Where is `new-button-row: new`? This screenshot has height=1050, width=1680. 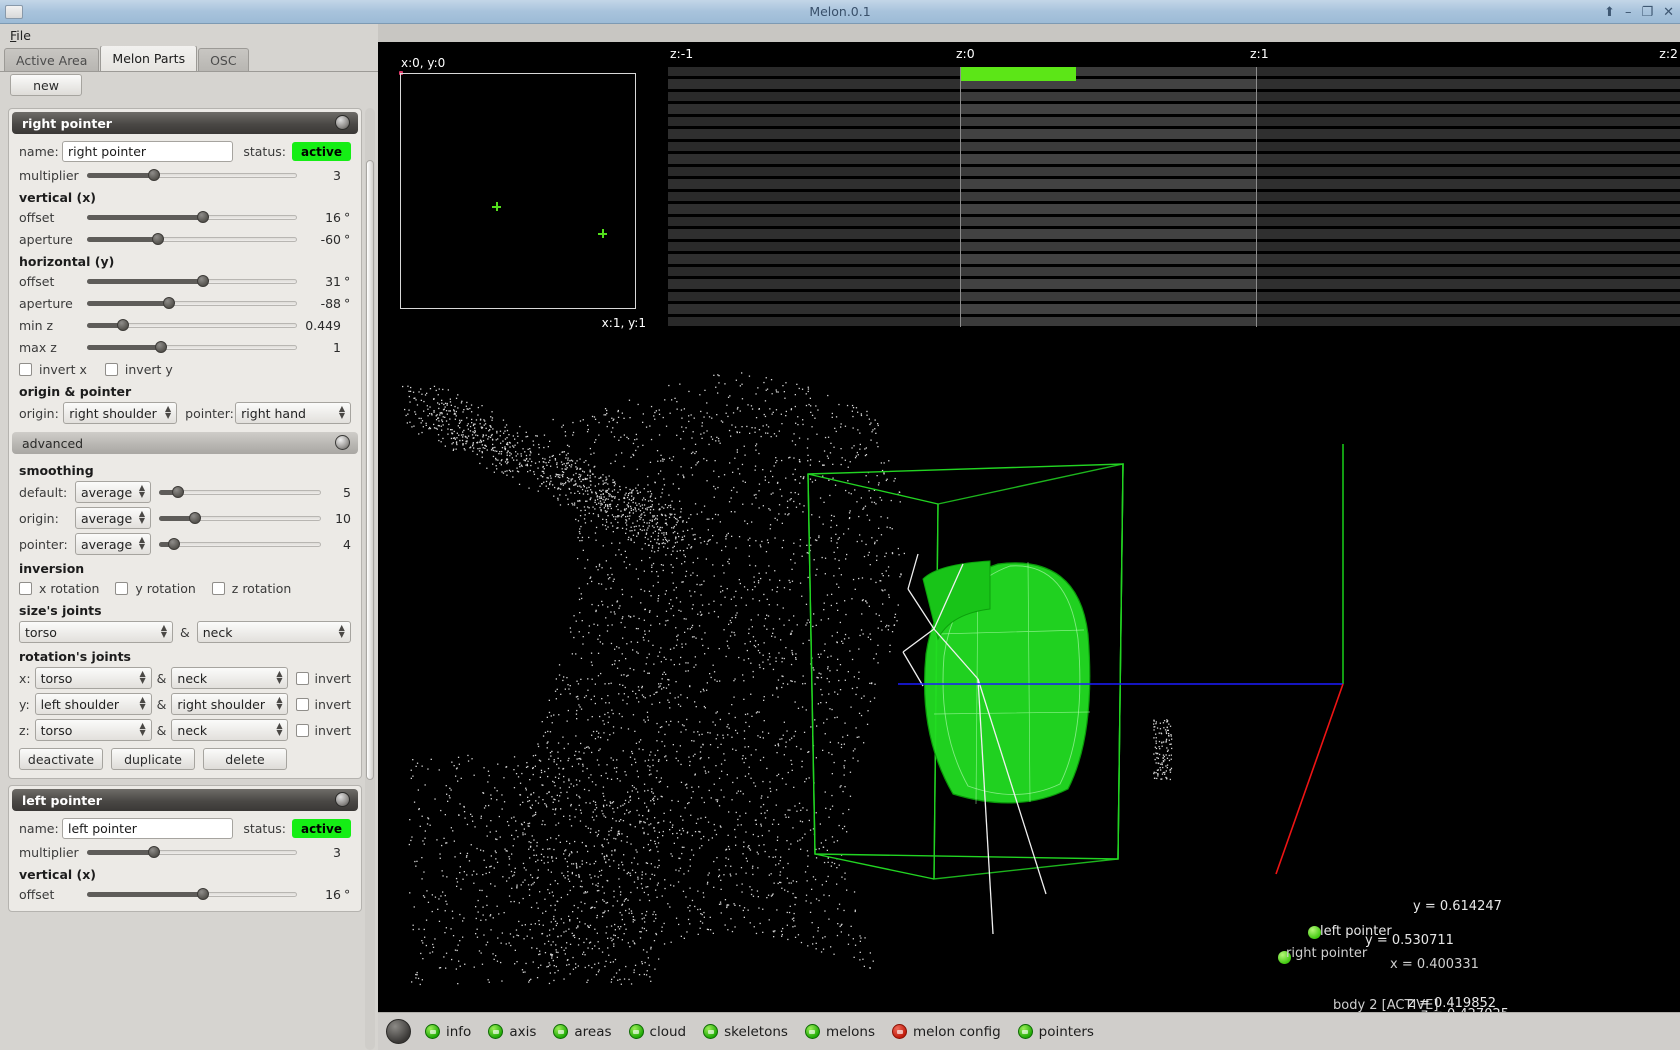 new-button-row: new is located at coordinates (189, 89).